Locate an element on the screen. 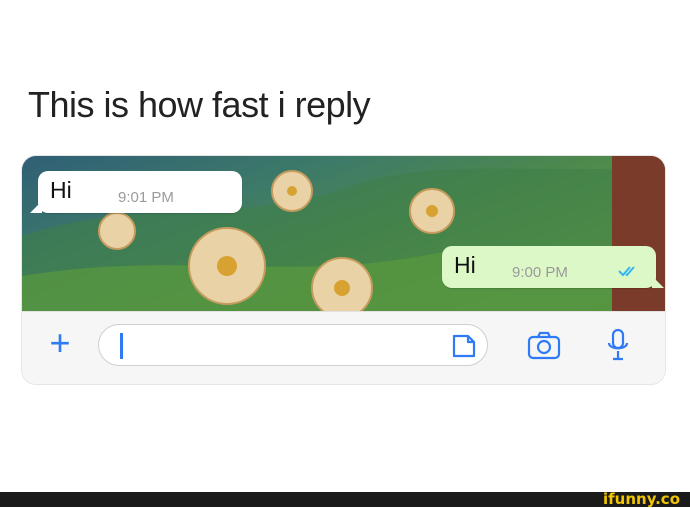 Image resolution: width=690 pixels, height=508 pixels. incoming-message-text: Hi is located at coordinates (61, 190).